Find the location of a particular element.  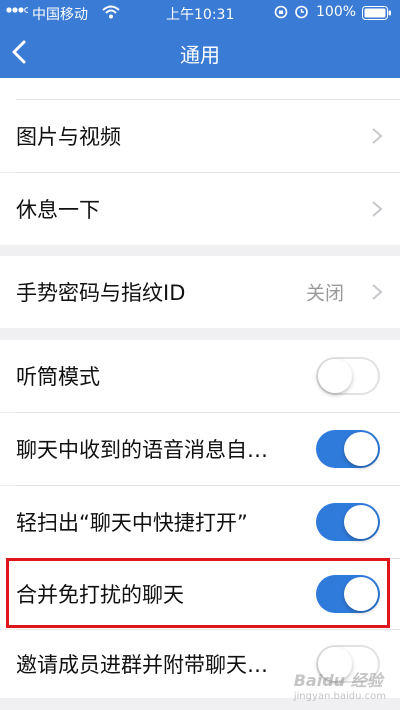

row-take-a-break: 休息一下 is located at coordinates (200, 209).